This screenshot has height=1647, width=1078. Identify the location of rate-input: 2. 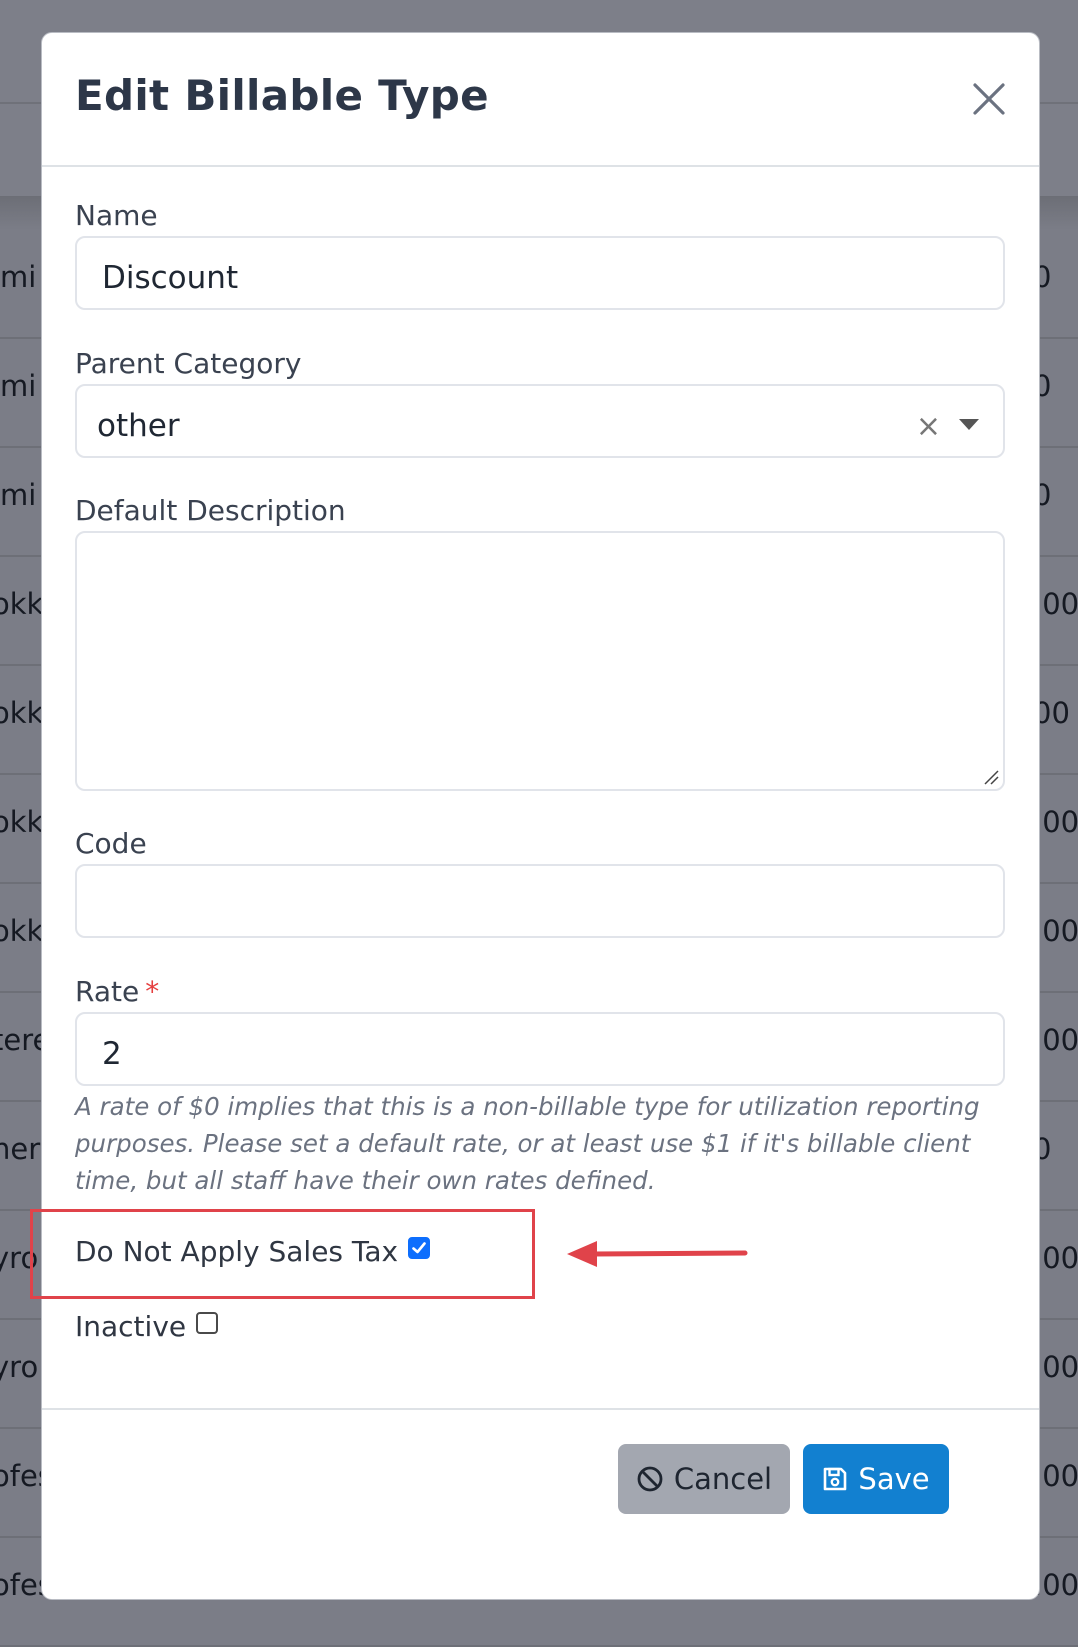
(540, 1049).